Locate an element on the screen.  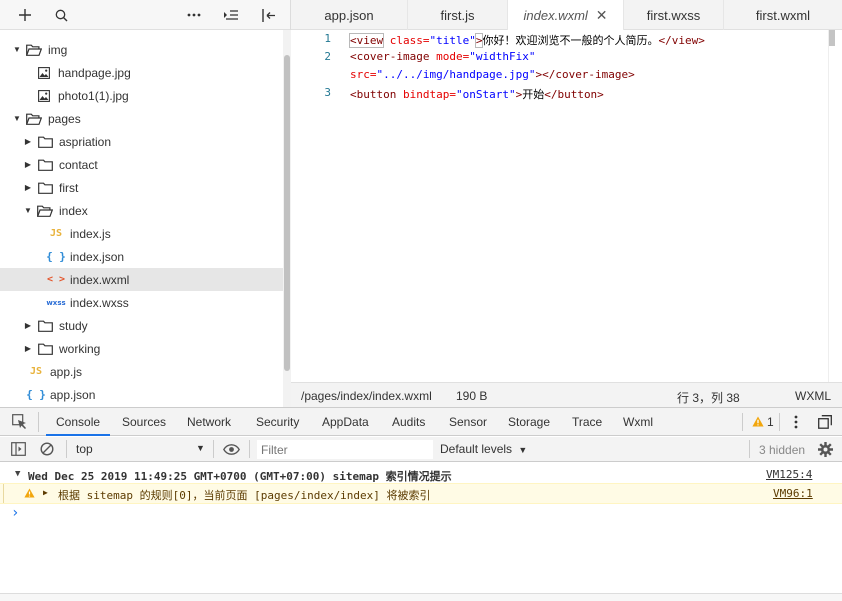
tab-storage: Storage is located at coordinates (529, 422).